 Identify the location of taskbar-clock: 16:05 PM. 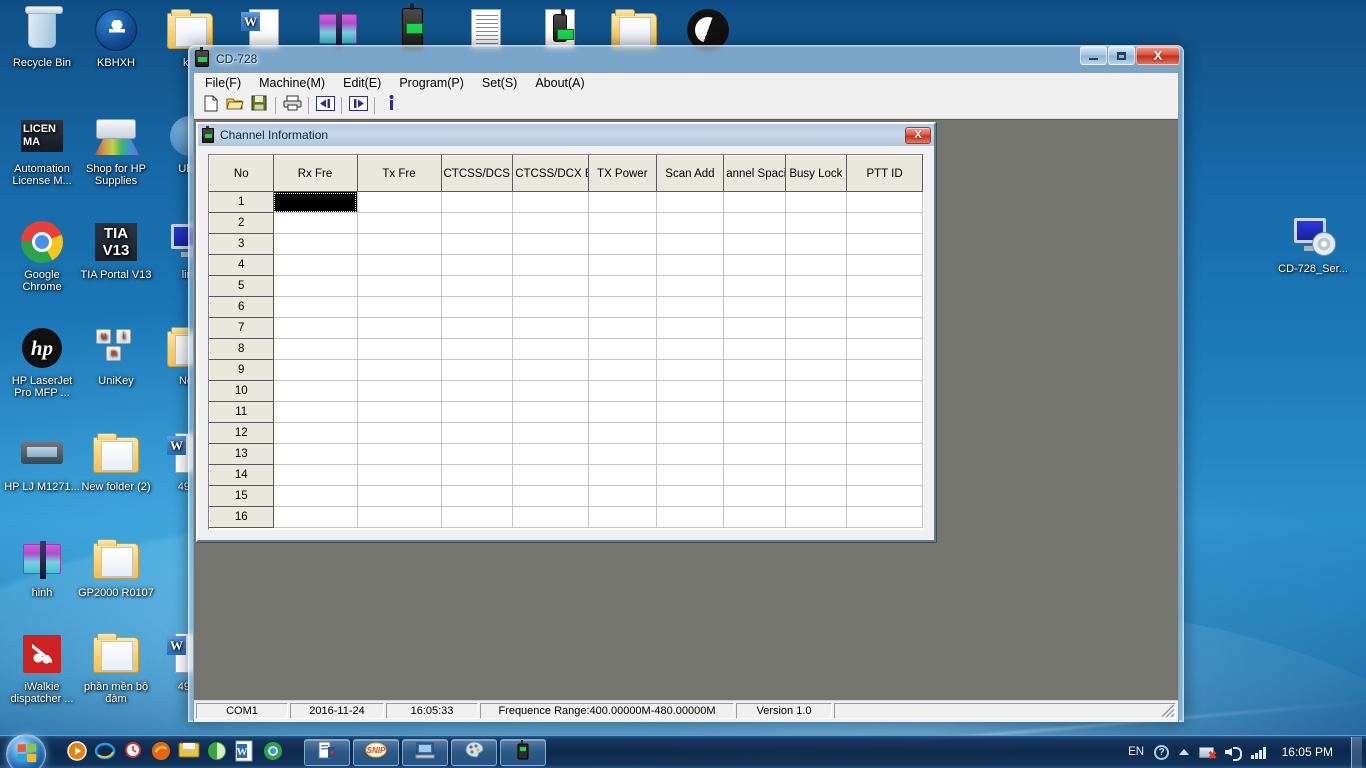
(1307, 752).